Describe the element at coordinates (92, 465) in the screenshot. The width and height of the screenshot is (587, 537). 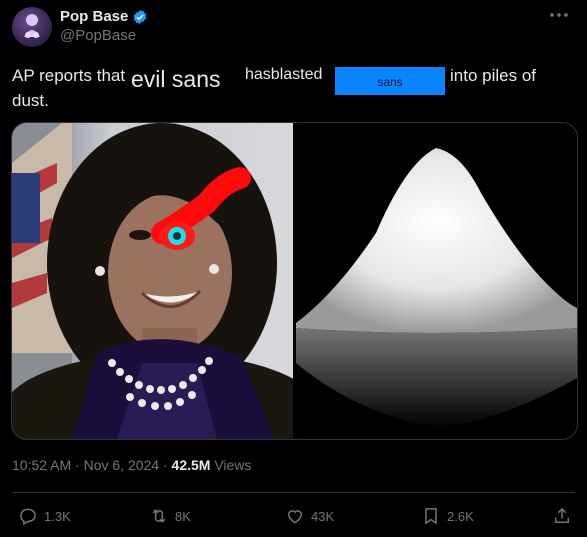
I see `timestamp: 10:52 AM · Nov 6, 2024 ·` at that location.